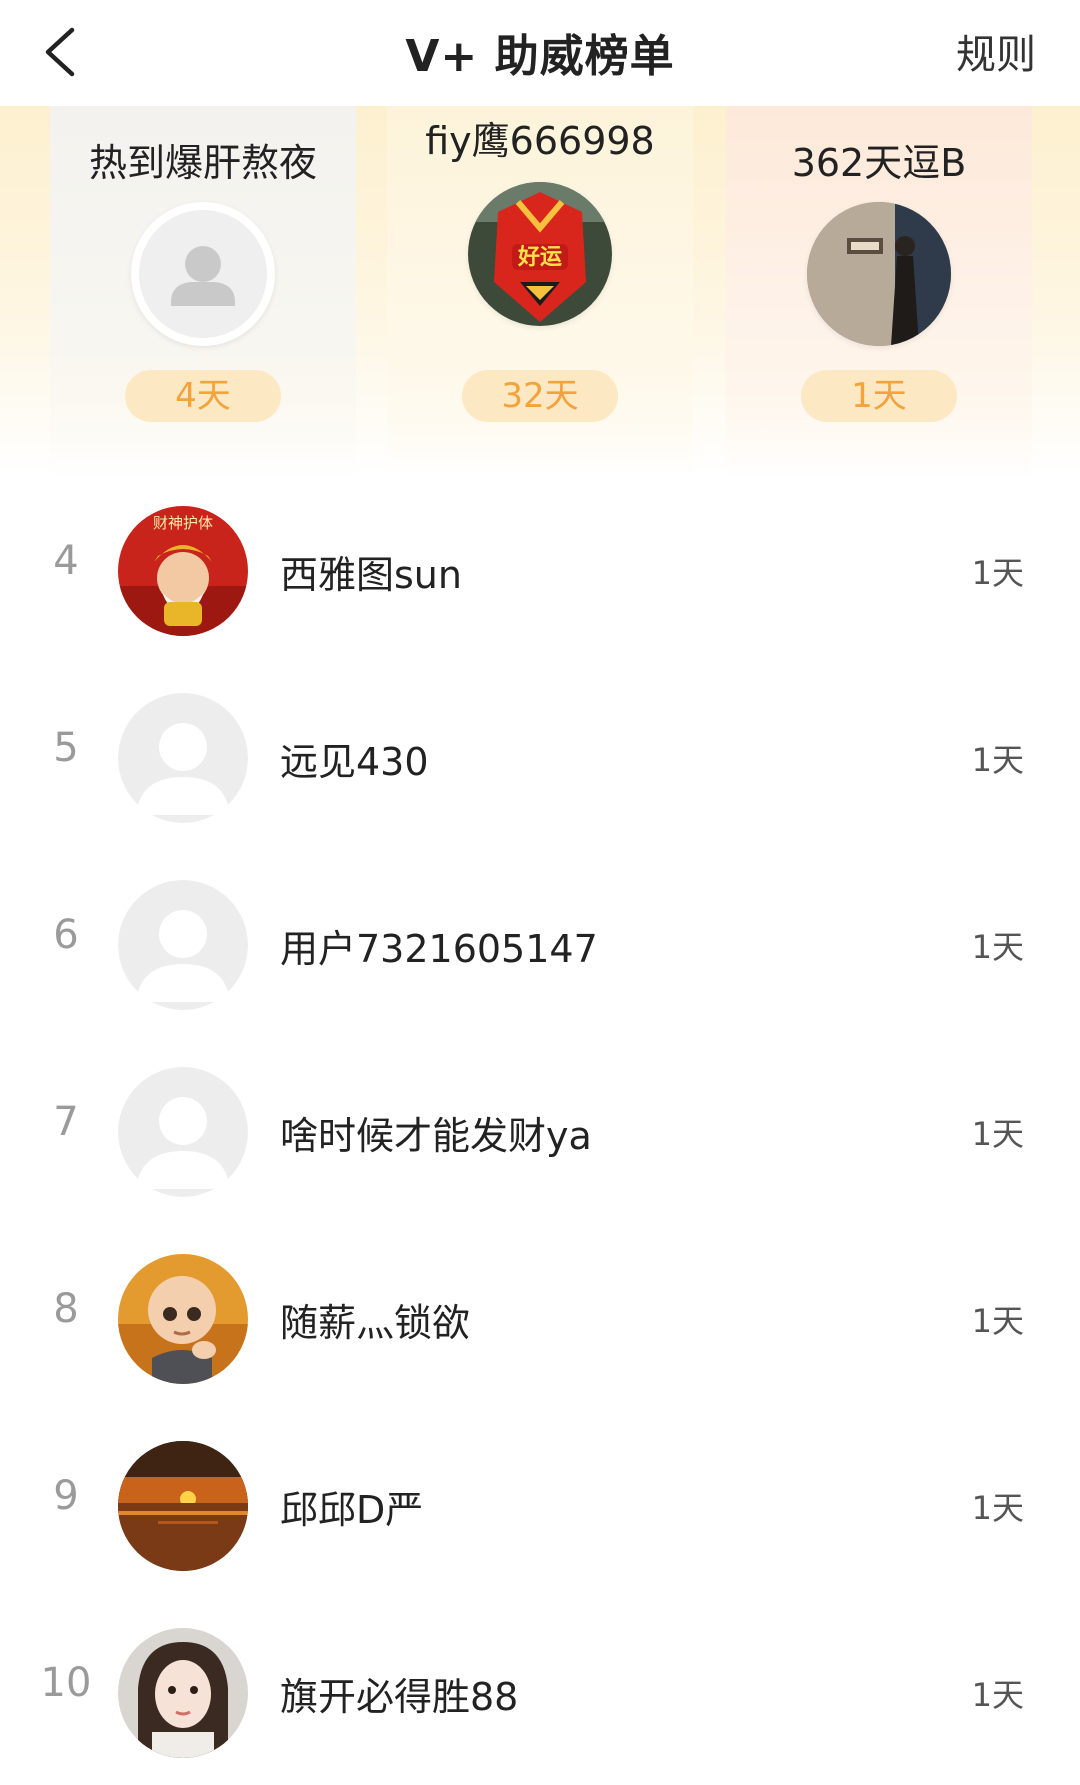 The image size is (1080, 1785). I want to click on days-badge: 4天, so click(203, 396).